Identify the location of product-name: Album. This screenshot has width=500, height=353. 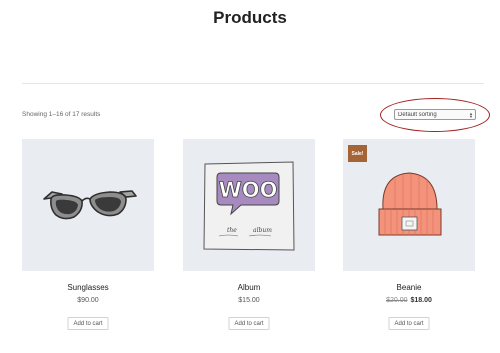
(249, 287).